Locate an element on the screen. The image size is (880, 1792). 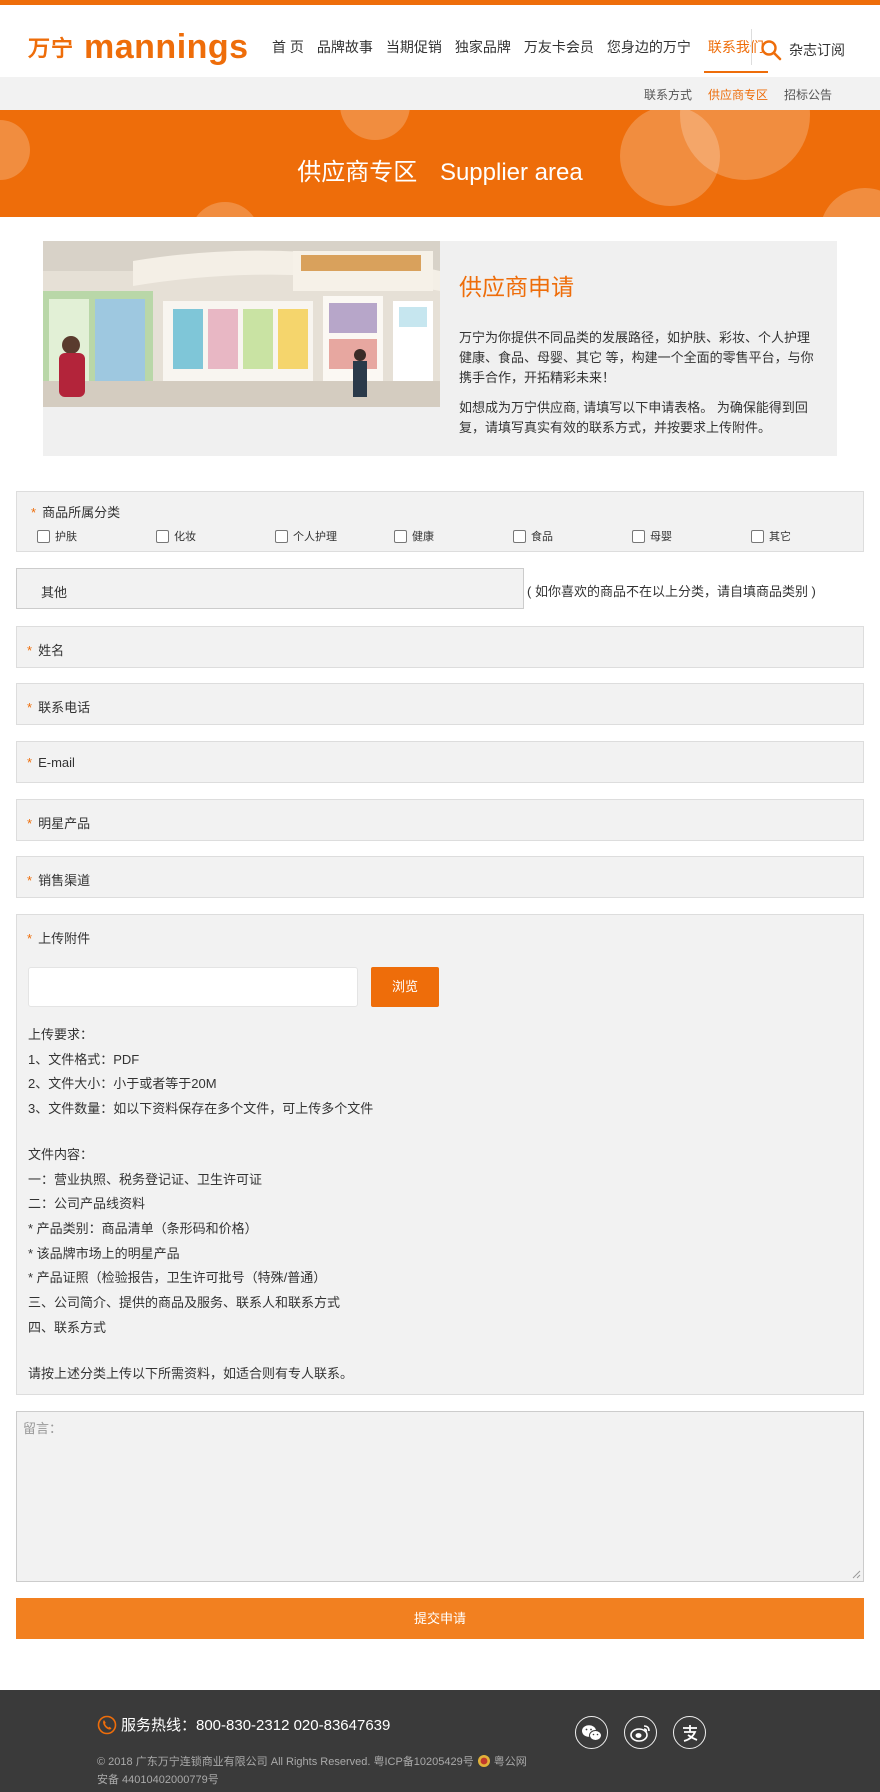
banner-title: 供应商专区 Supplier area is located at coordinates (440, 169).